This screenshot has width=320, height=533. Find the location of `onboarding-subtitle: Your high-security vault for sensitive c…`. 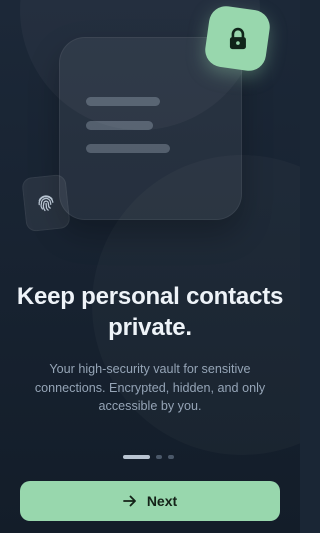

onboarding-subtitle: Your high-security vault for sensitive c… is located at coordinates (150, 387).